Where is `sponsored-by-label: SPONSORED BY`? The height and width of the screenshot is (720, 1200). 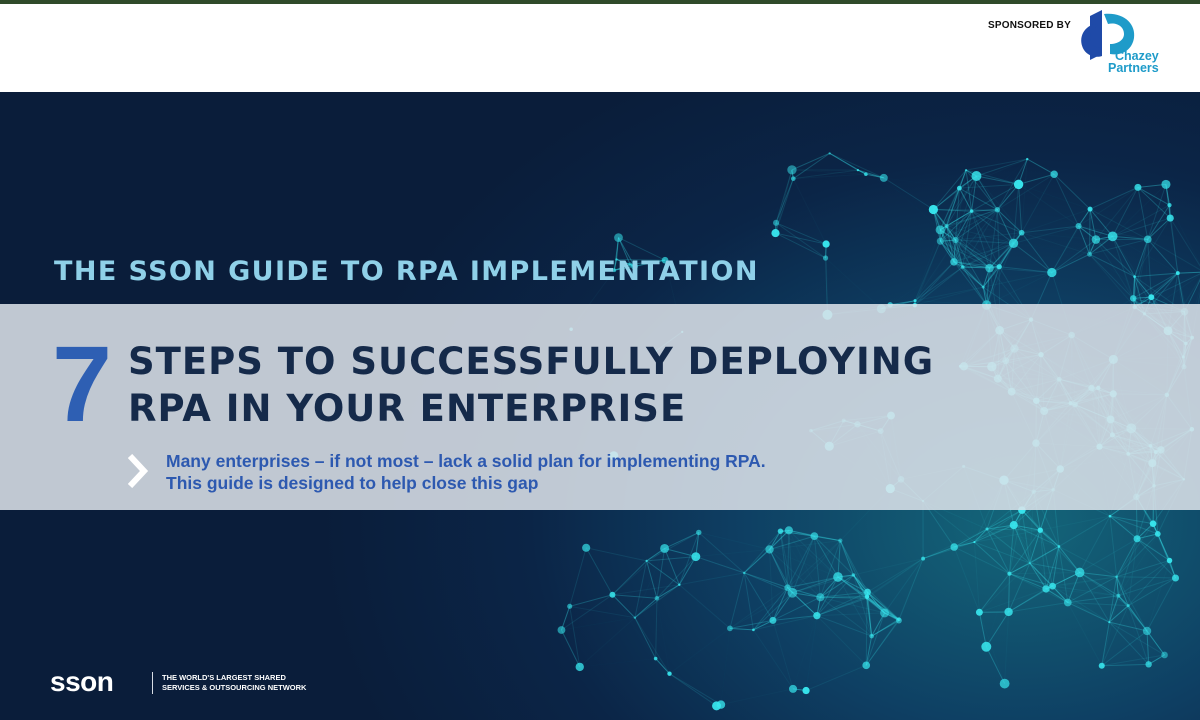
sponsored-by-label: SPONSORED BY is located at coordinates (1029, 25).